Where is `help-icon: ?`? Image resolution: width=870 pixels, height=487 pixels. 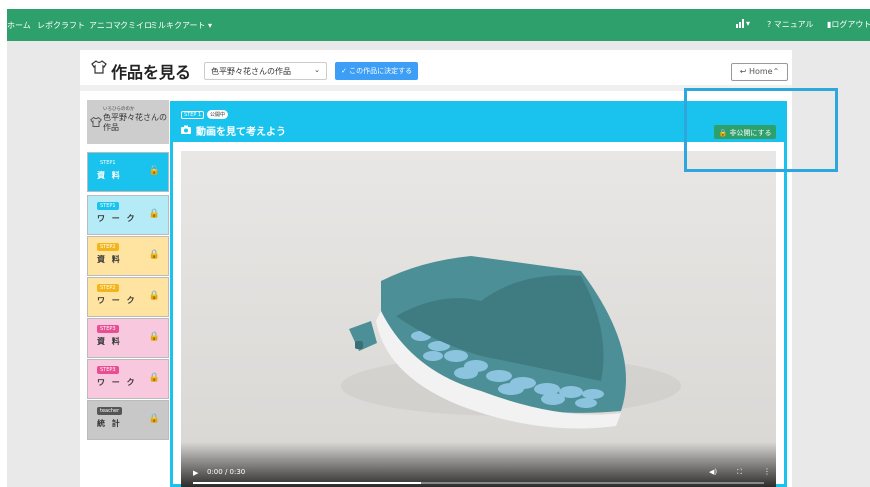
help-icon: ? is located at coordinates (769, 24).